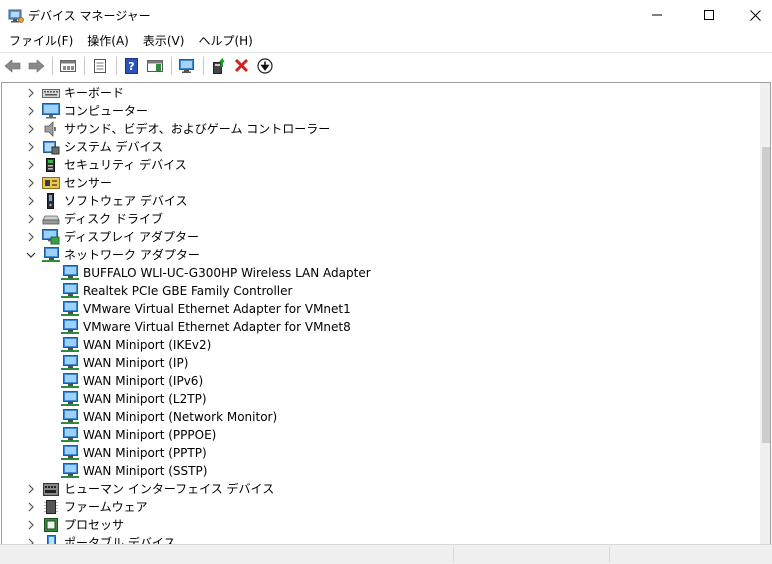  What do you see at coordinates (381, 471) in the screenshot?
I see `tree-device: WAN Miniport (SSTP)` at bounding box center [381, 471].